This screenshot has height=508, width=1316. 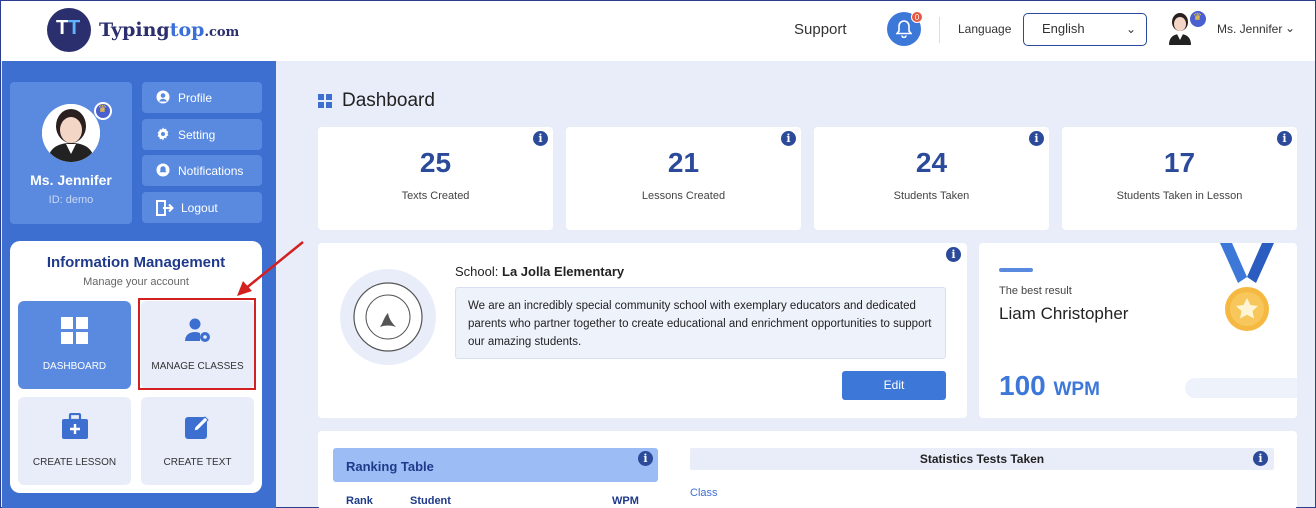 What do you see at coordinates (74, 366) in the screenshot?
I see `dashboard-tile-label: DASHBOARD` at bounding box center [74, 366].